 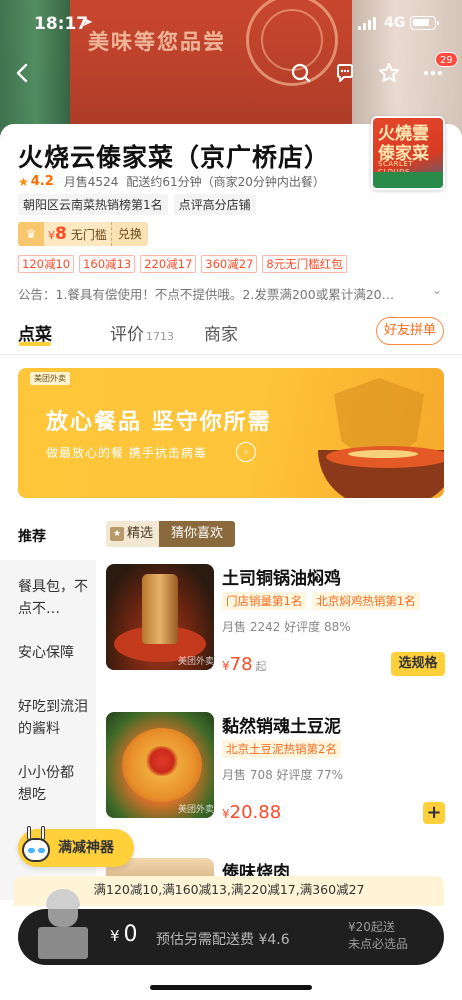 I want to click on store-rating: 4.2, so click(x=42, y=181).